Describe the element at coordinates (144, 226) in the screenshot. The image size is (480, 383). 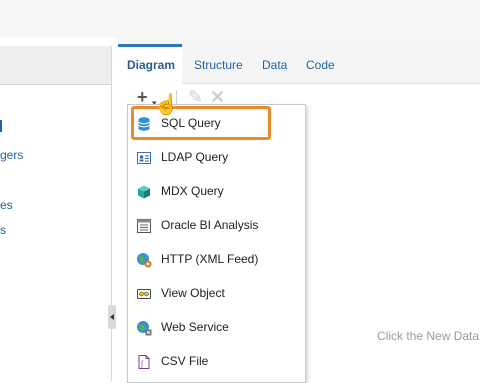
I see `analysis-icon` at that location.